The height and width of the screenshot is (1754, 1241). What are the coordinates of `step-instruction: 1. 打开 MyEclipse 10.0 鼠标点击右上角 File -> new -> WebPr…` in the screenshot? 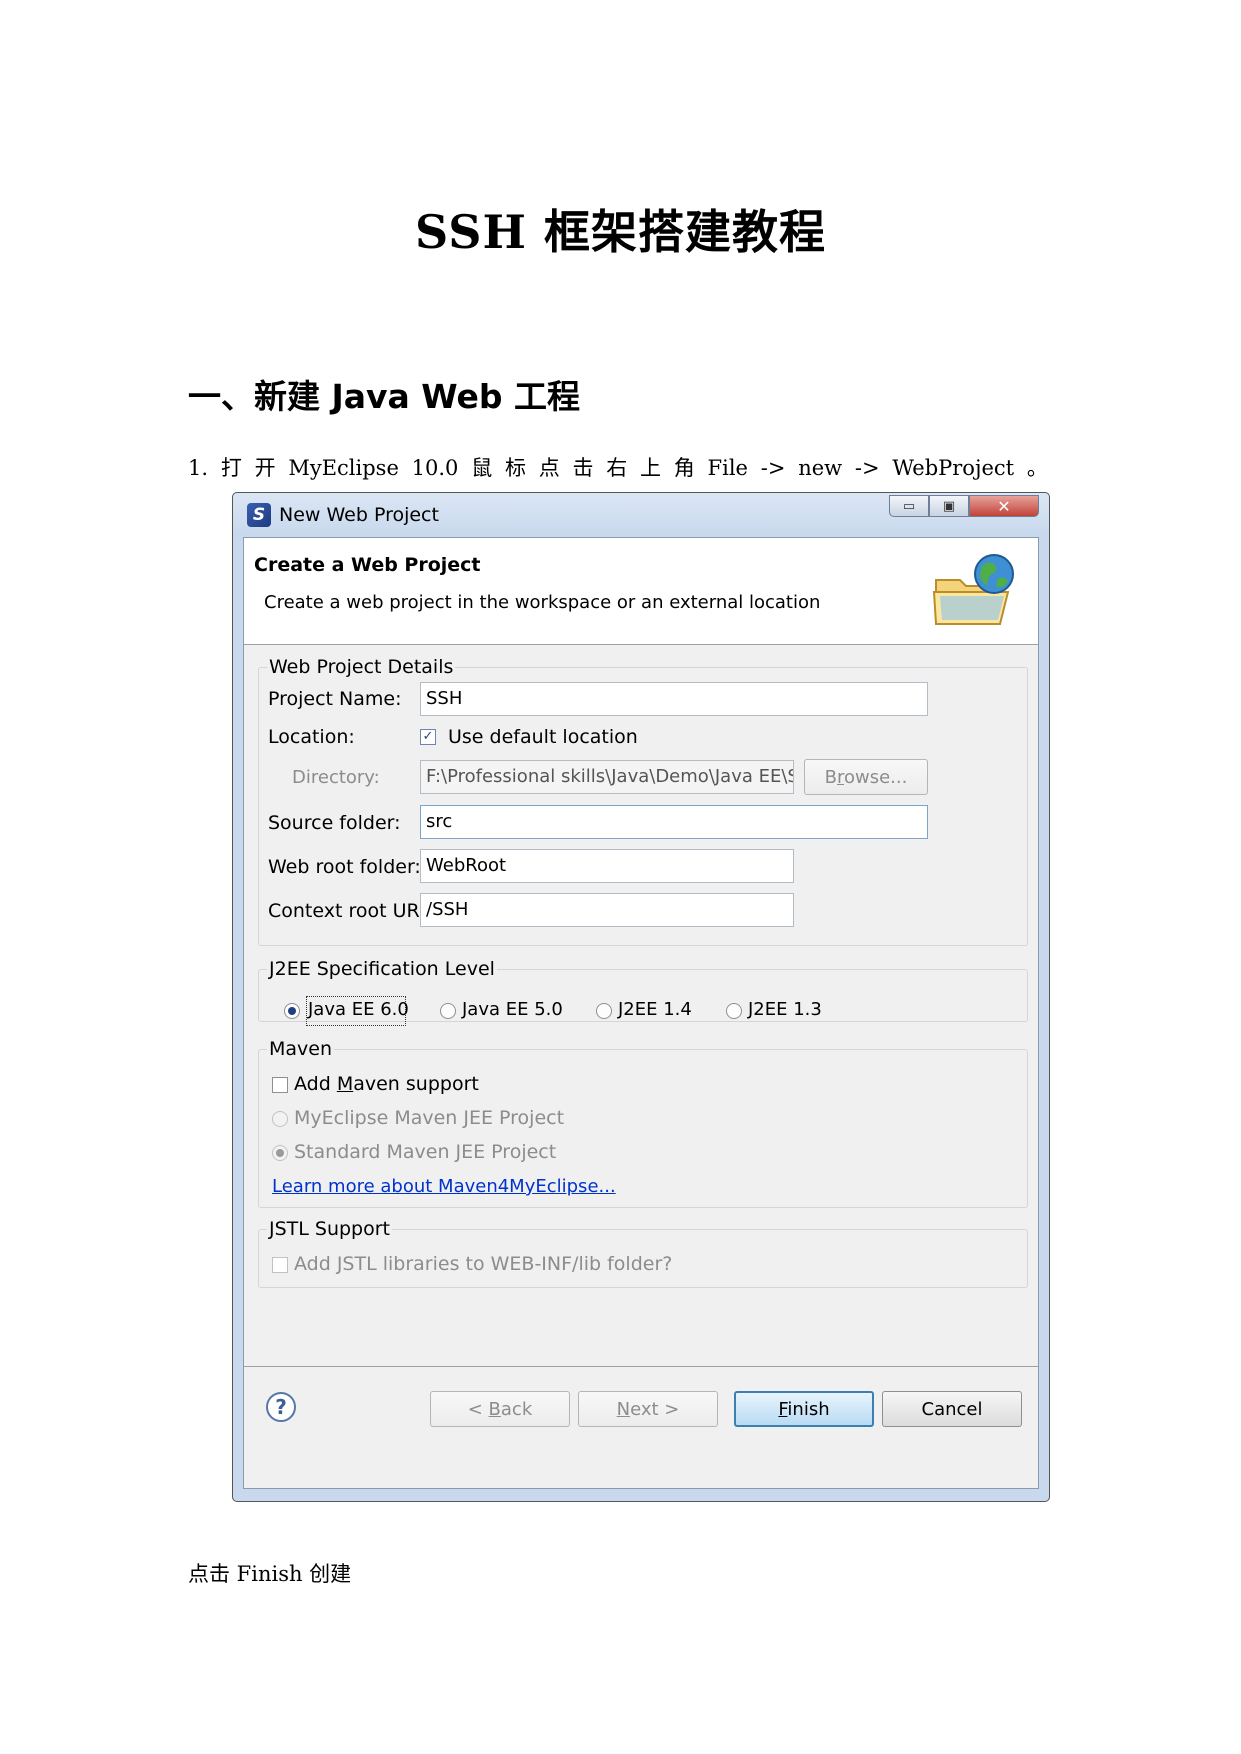 It's located at (618, 467).